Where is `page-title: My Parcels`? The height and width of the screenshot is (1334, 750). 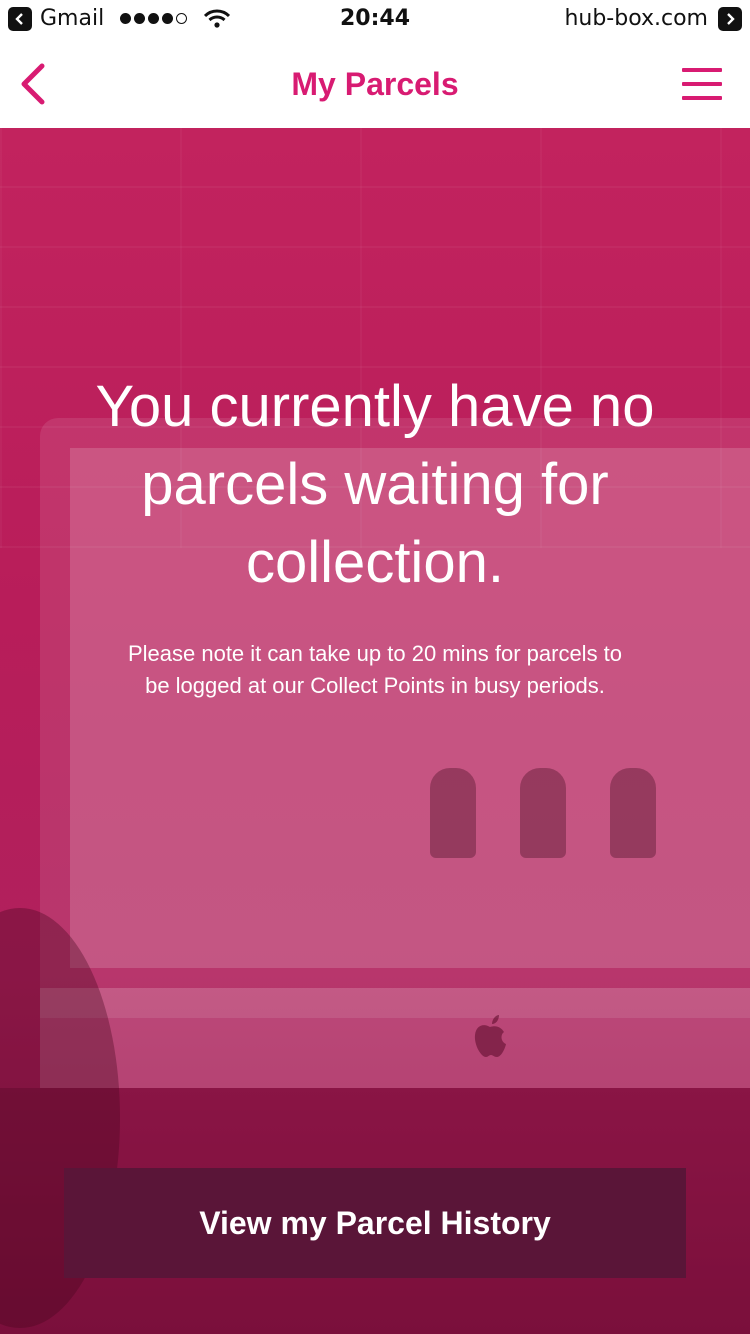 page-title: My Parcels is located at coordinates (375, 84).